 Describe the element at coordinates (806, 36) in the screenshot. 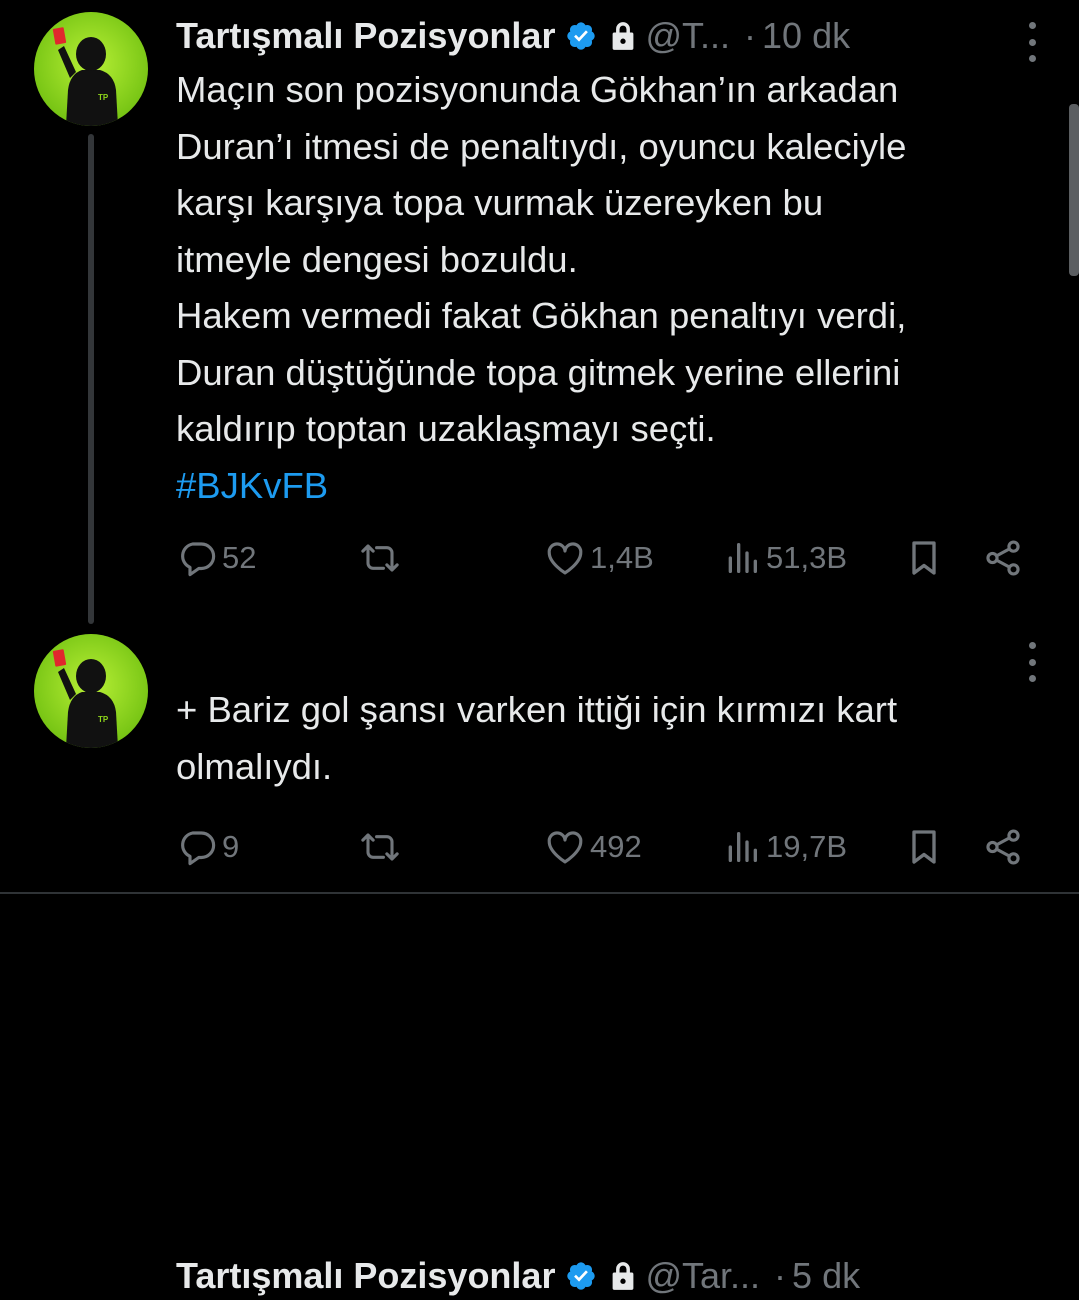

I see `timestamp: 10 dk` at that location.